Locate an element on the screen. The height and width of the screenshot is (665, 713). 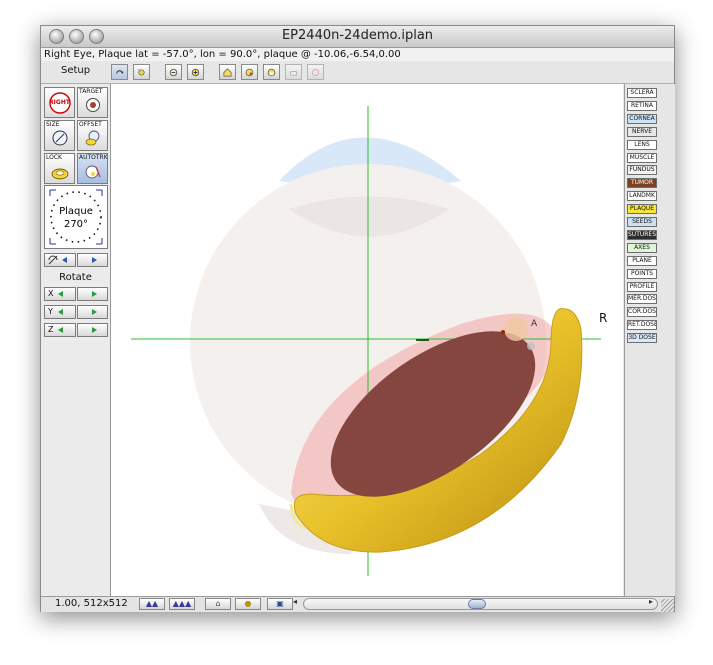
offset-button: OFFSET is located at coordinates (92, 135).